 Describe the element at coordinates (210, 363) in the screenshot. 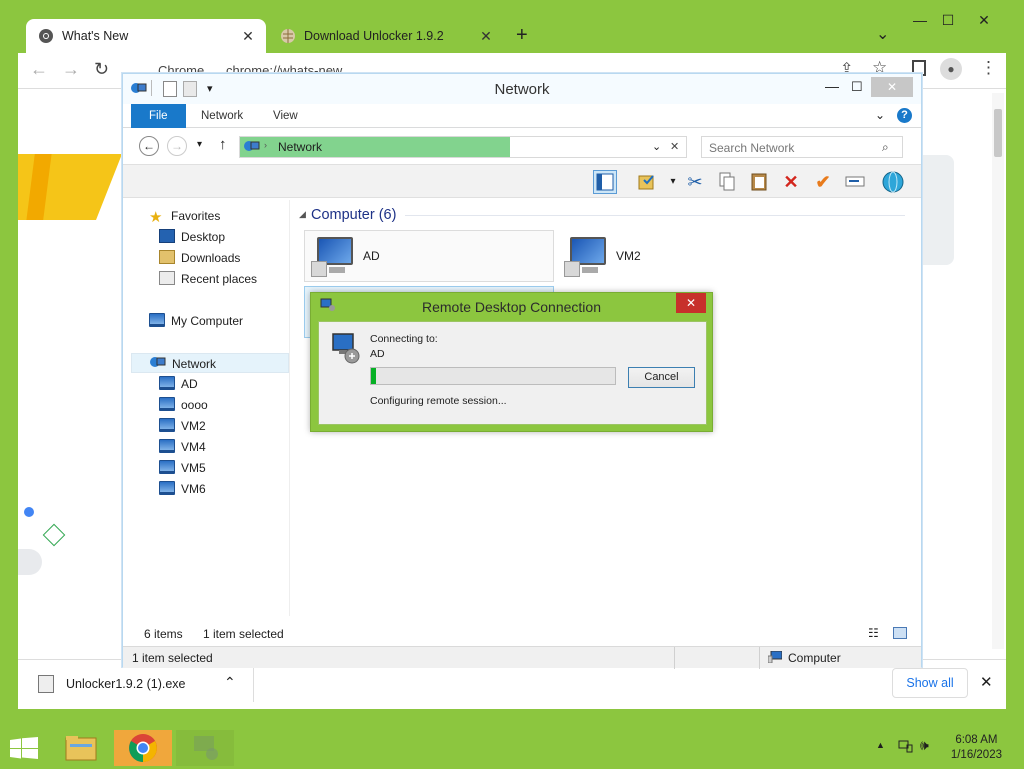

I see `nav-network: Network` at that location.